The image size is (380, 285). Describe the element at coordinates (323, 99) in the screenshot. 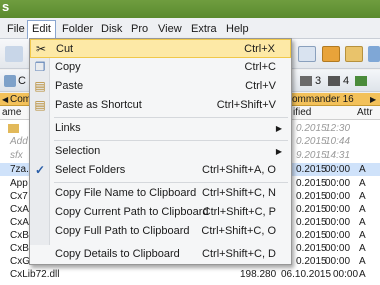

I see `right-path-label: ommander 16` at that location.